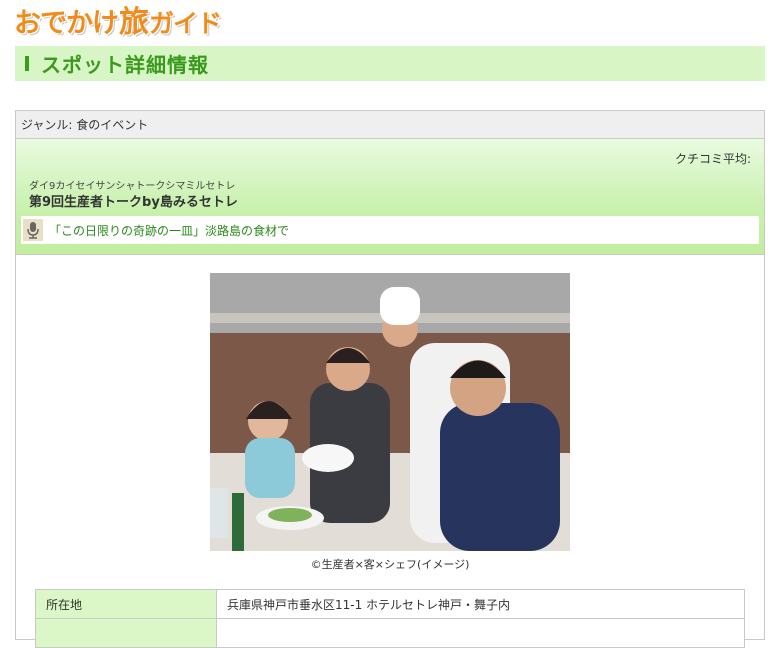 The image size is (773, 648). Describe the element at coordinates (390, 63) in the screenshot. I see `page-title-bar: スポット詳細情報` at that location.